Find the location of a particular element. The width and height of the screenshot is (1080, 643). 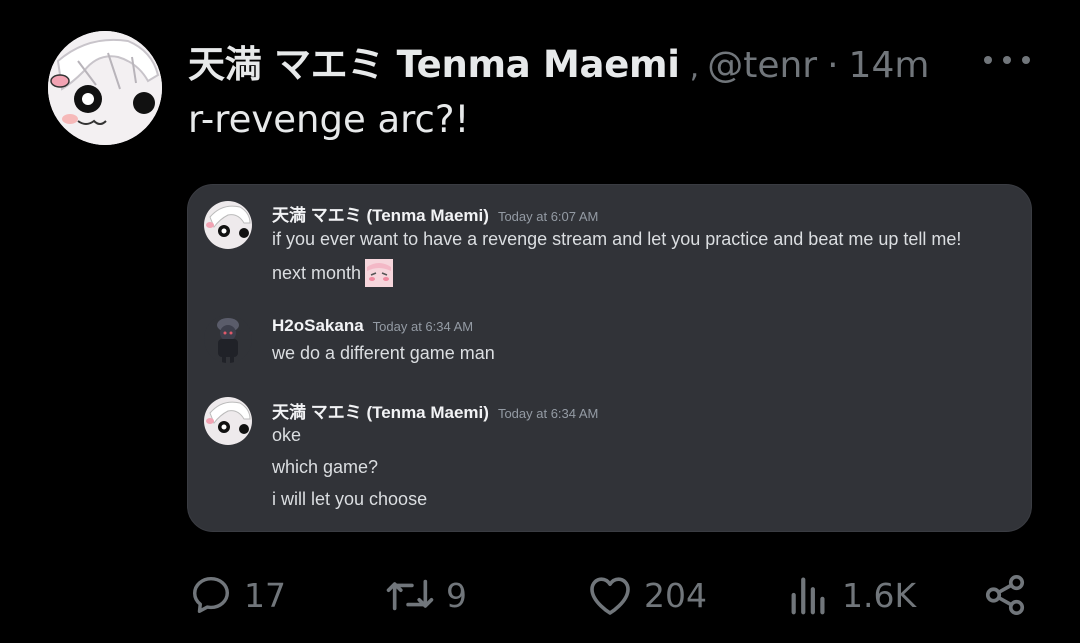

tweet-text: r-revenge arc?! is located at coordinates (329, 119).